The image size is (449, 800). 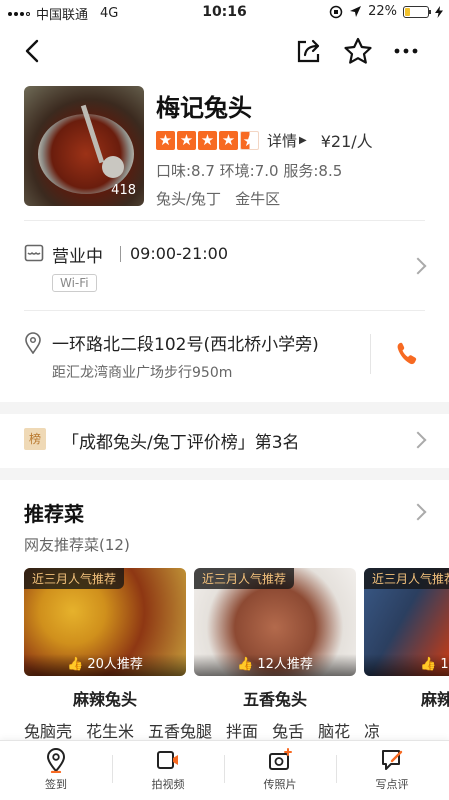 I want to click on likes-text: 20人推荐, so click(x=115, y=664).